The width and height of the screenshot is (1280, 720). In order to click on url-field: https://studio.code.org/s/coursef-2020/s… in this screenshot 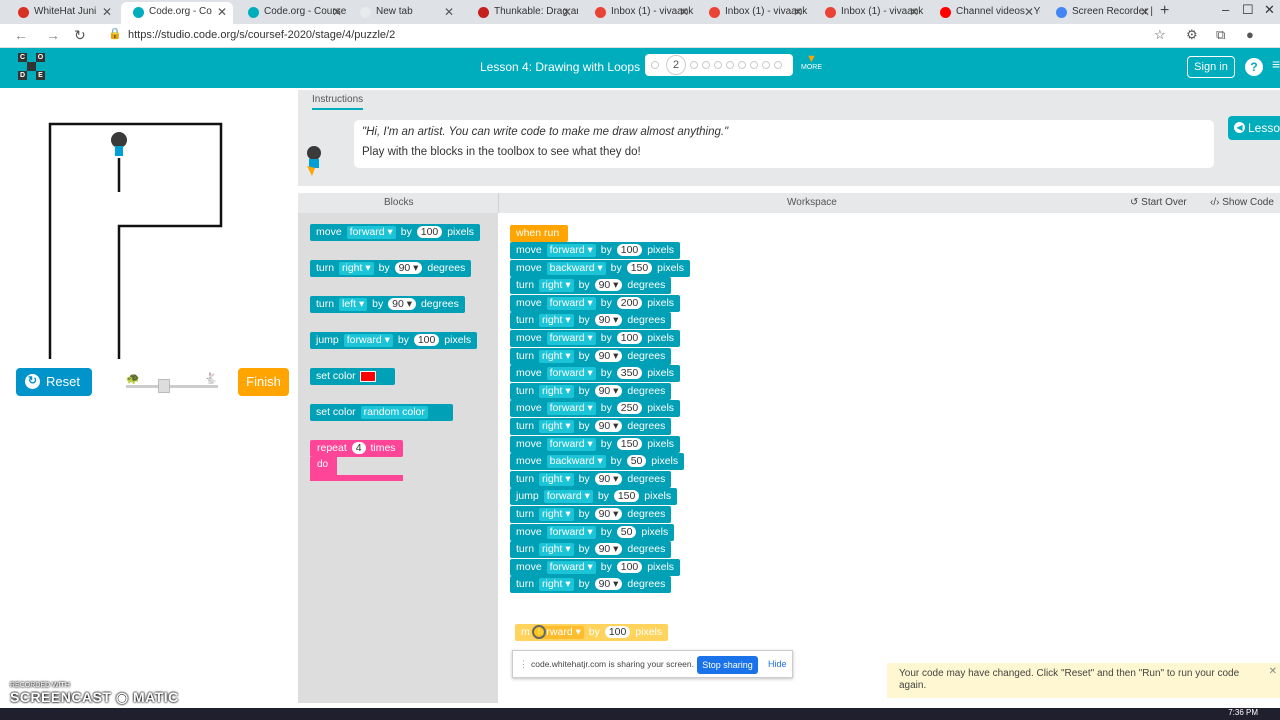, I will do `click(261, 35)`.